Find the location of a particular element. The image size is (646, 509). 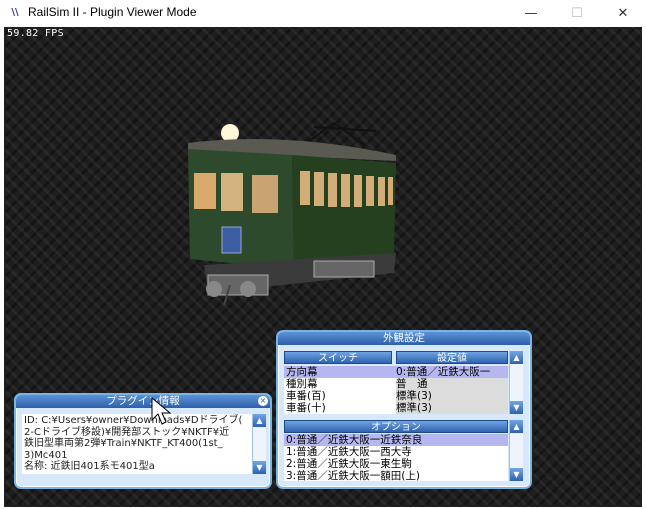

destination-sign is located at coordinates (231, 240).